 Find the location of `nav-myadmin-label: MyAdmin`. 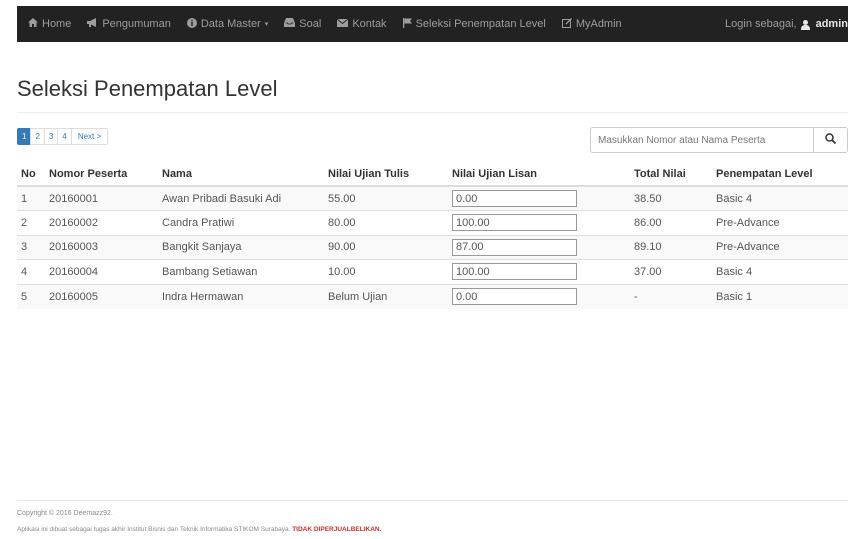

nav-myadmin-label: MyAdmin is located at coordinates (598, 24).